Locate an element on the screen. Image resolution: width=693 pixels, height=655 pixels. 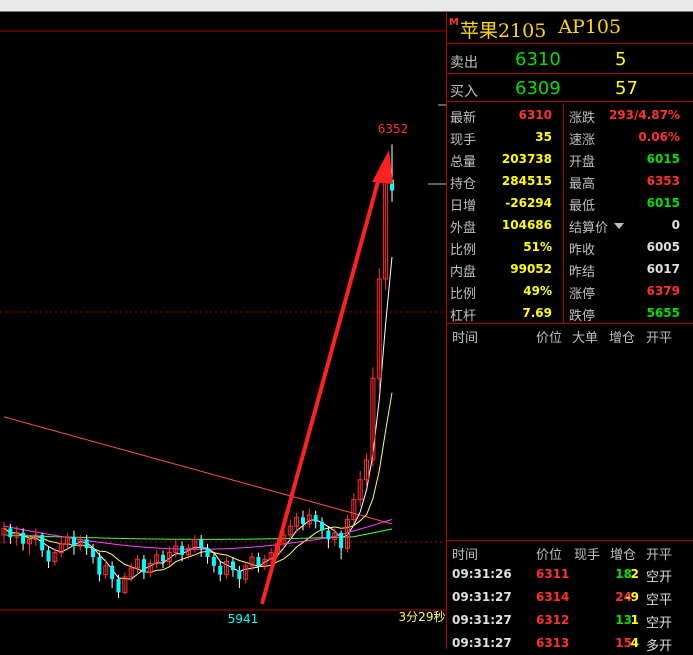
quote-label: 现手 is located at coordinates (463, 140).